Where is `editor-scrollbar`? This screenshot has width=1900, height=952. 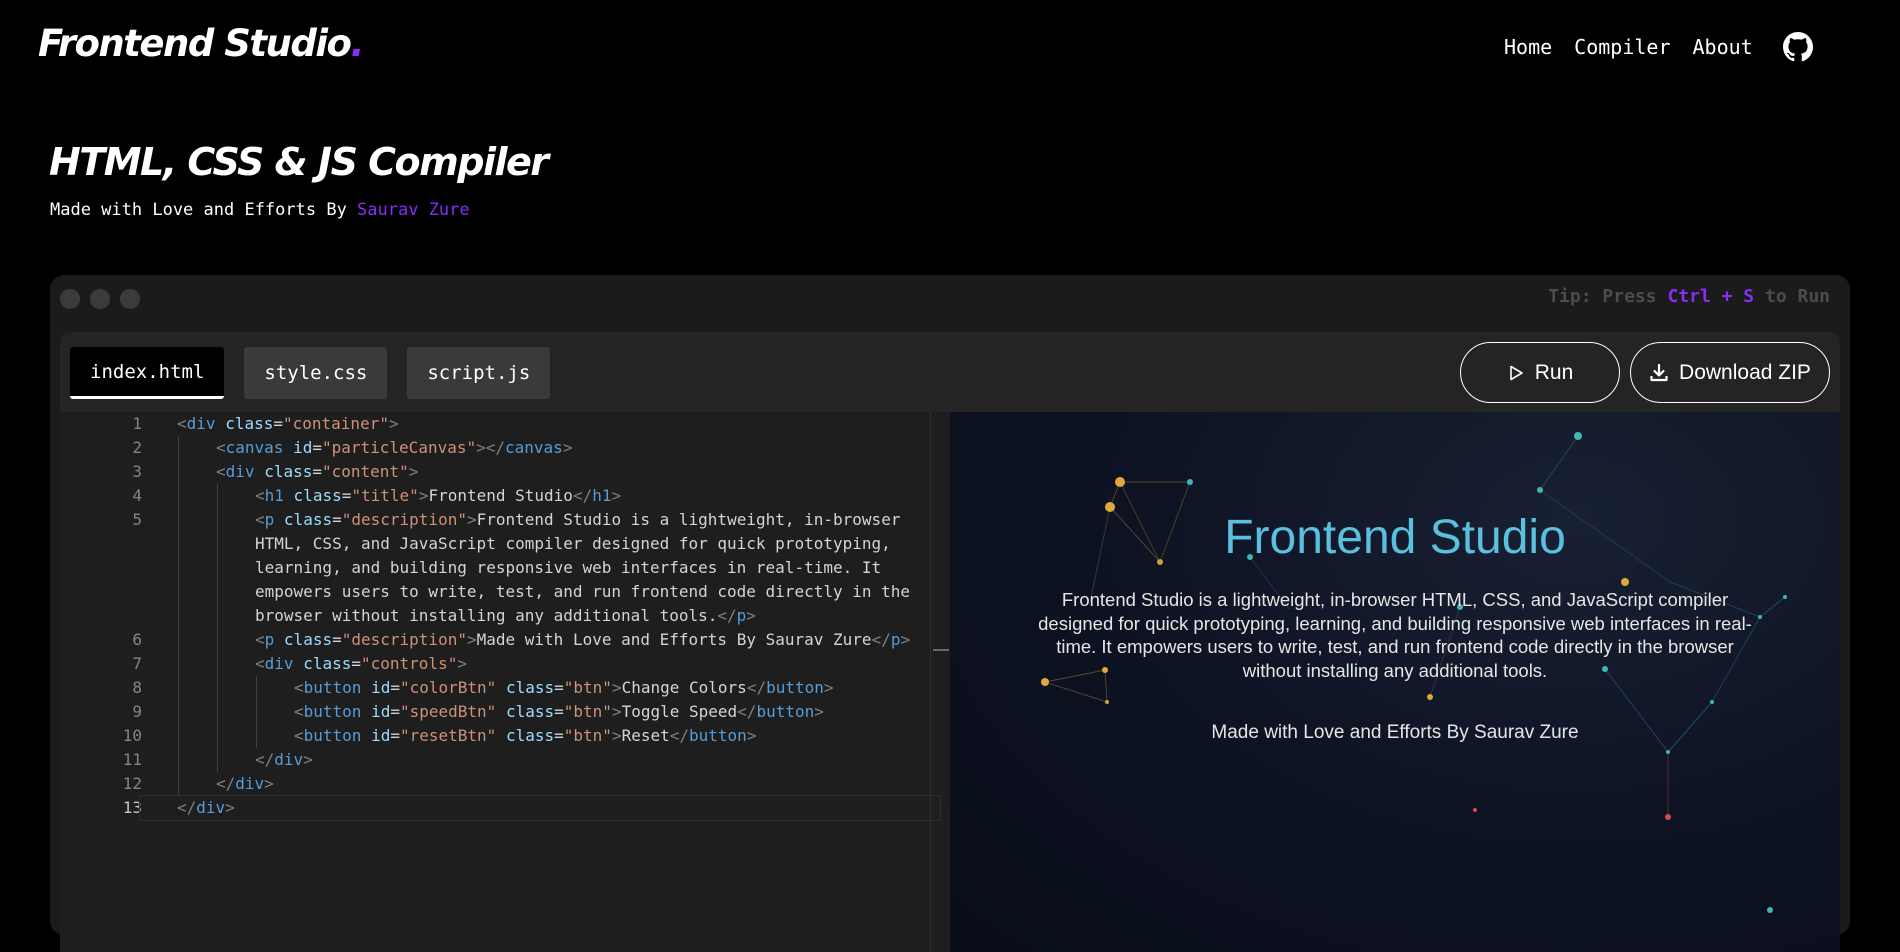
editor-scrollbar is located at coordinates (939, 682).